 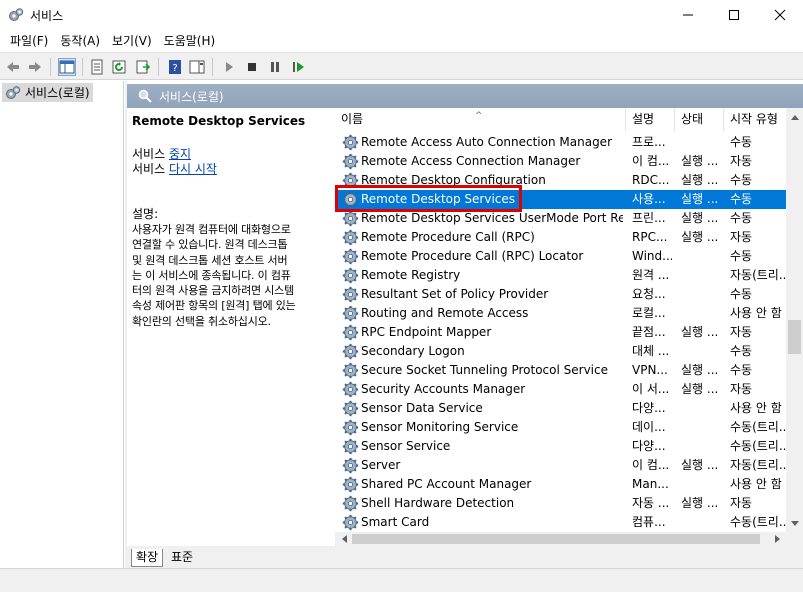 I want to click on service-name: Sensor Data Service, so click(x=422, y=408).